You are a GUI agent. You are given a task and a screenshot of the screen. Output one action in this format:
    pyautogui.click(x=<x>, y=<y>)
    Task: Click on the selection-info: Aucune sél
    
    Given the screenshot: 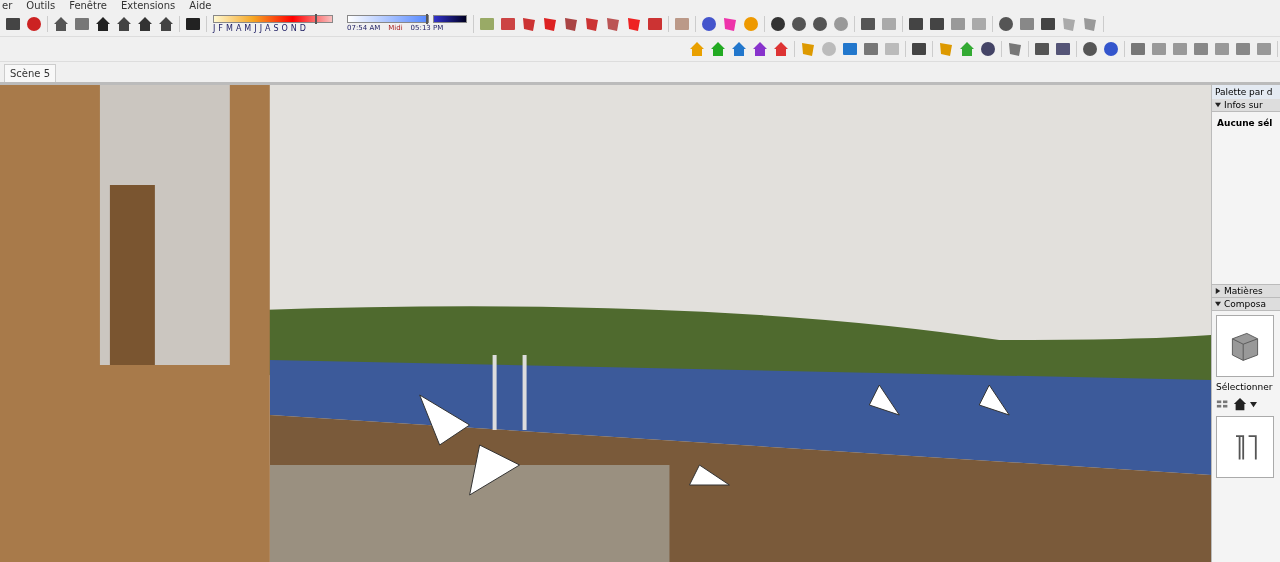 What is the action you would take?
    pyautogui.click(x=1245, y=123)
    